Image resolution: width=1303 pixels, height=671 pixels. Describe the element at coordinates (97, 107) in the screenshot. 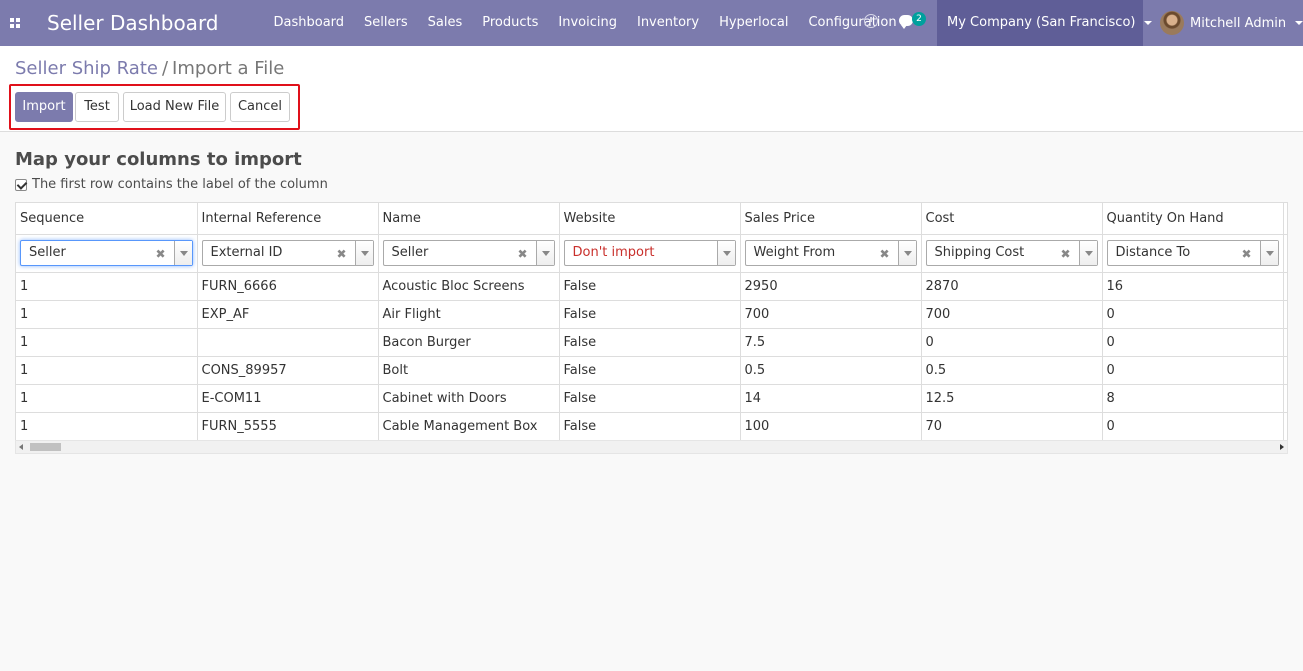

I see `test-button: Test` at that location.